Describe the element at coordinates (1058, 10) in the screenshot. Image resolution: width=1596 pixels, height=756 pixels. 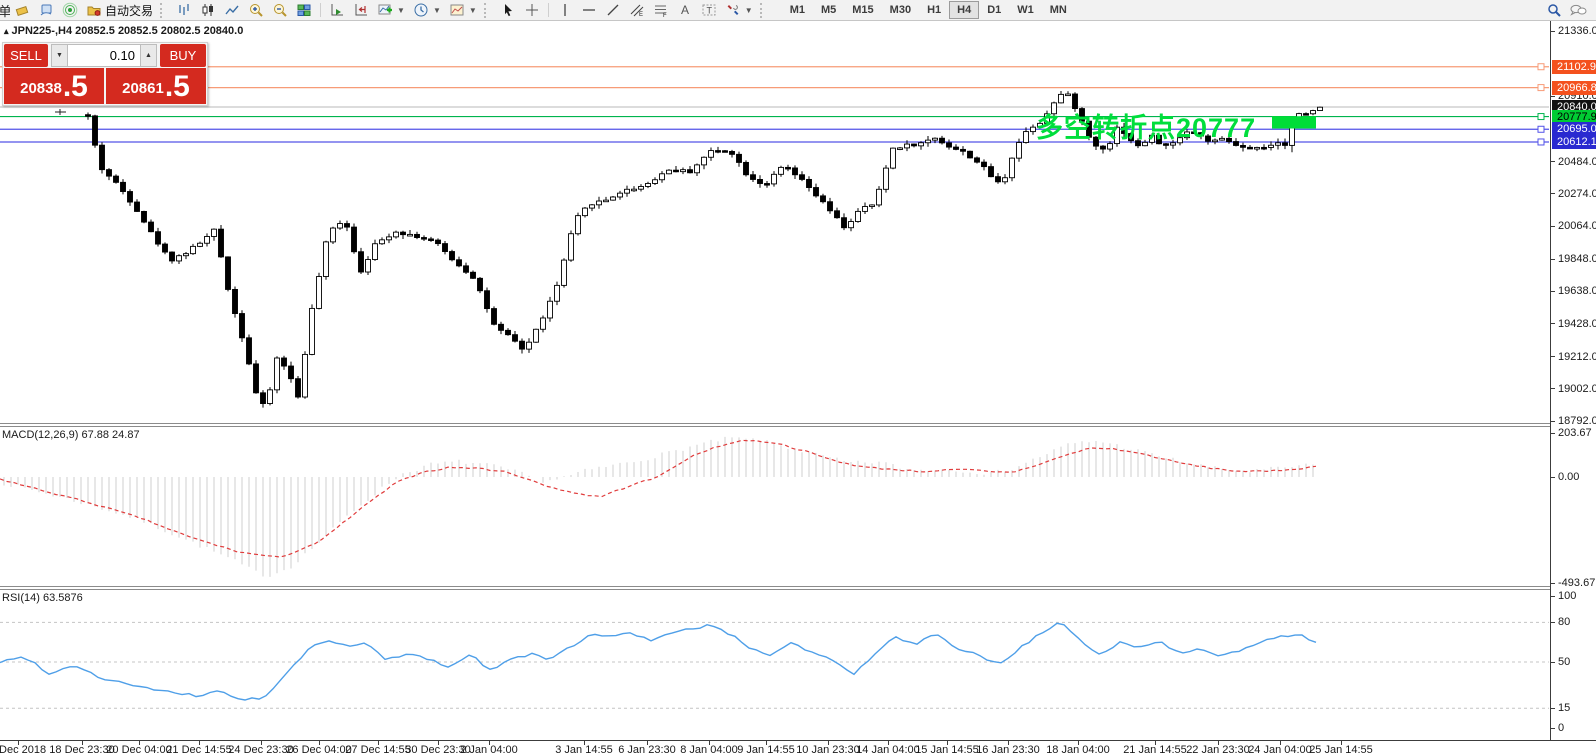
I see `timeframe-button-mn: MN` at that location.